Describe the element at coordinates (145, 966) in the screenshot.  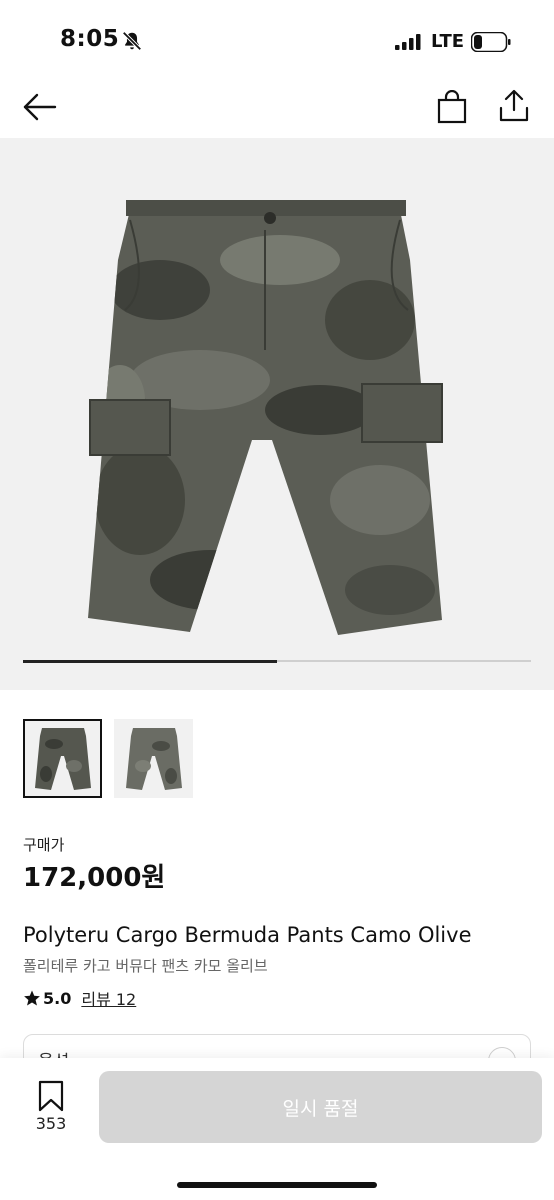
I see `product-name-ko: 폴리테루 카고 버뮤다 팬츠 카모 올리브` at that location.